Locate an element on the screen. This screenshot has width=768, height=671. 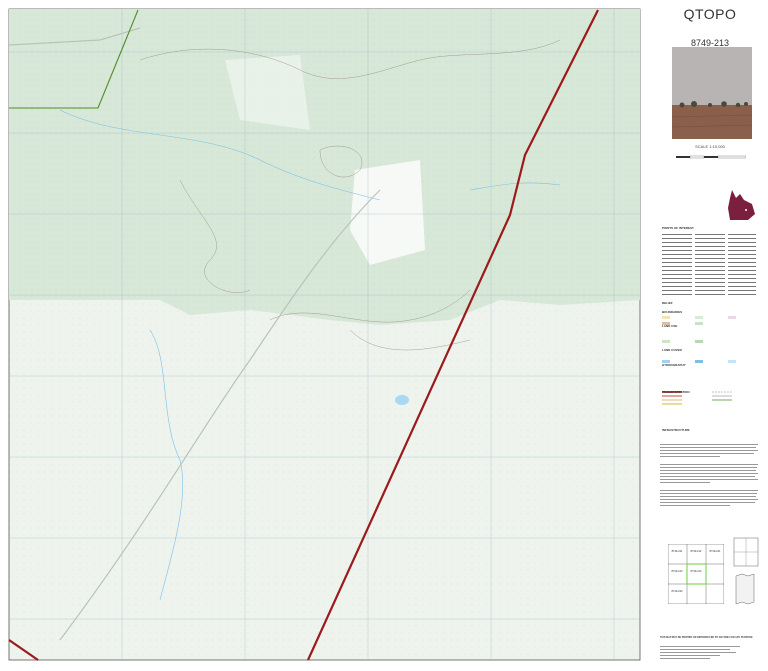
legend-section-hydrography: HYDROGRAPHY is located at coordinates (674, 365).